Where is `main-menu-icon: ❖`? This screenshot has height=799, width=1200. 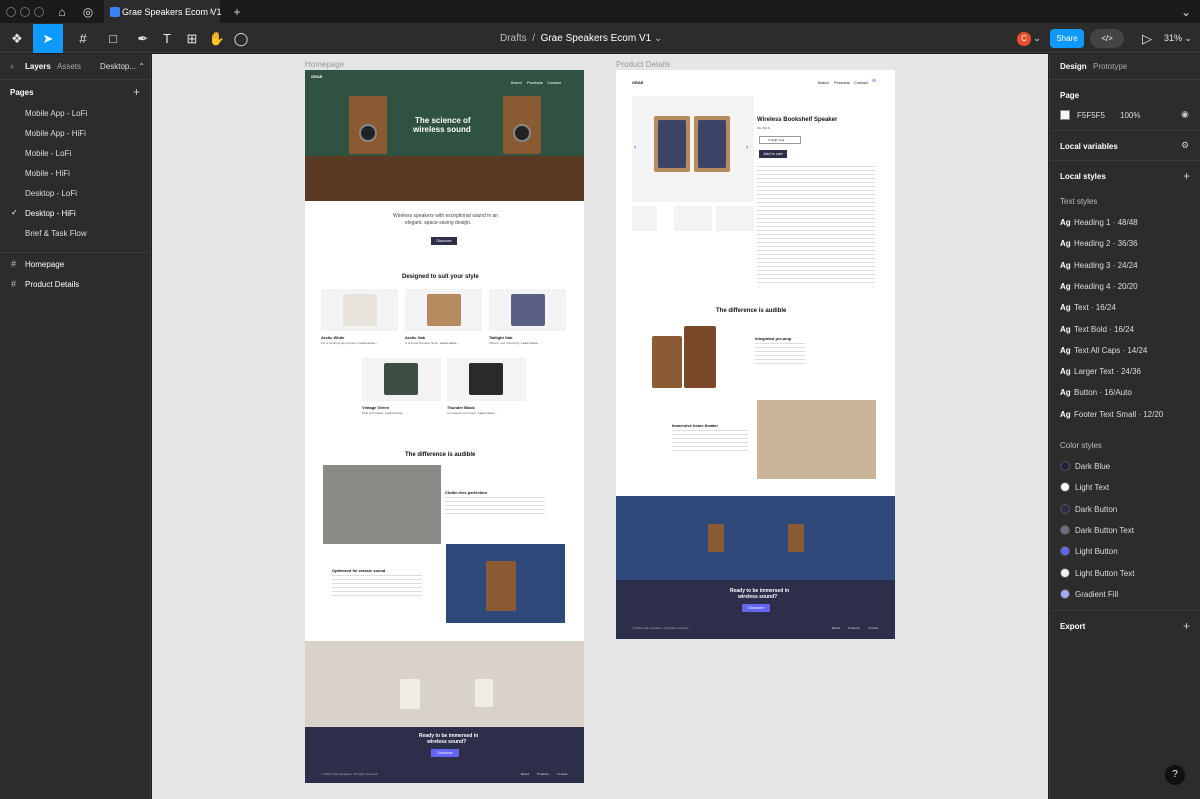 main-menu-icon: ❖ is located at coordinates (17, 38).